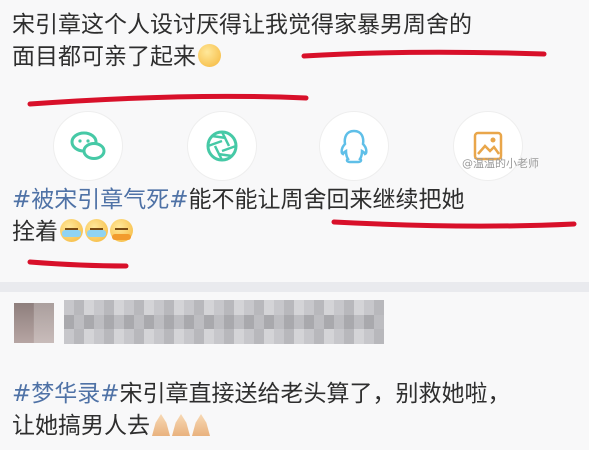  I want to click on post-line-1-text: 能不能让周舍回来继续把她, so click(326, 200).